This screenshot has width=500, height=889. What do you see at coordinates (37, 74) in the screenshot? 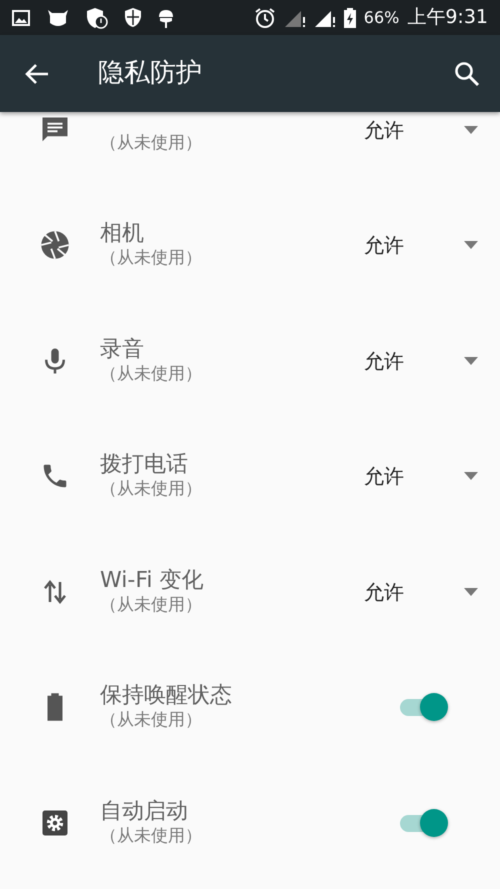
I see `back-button` at bounding box center [37, 74].